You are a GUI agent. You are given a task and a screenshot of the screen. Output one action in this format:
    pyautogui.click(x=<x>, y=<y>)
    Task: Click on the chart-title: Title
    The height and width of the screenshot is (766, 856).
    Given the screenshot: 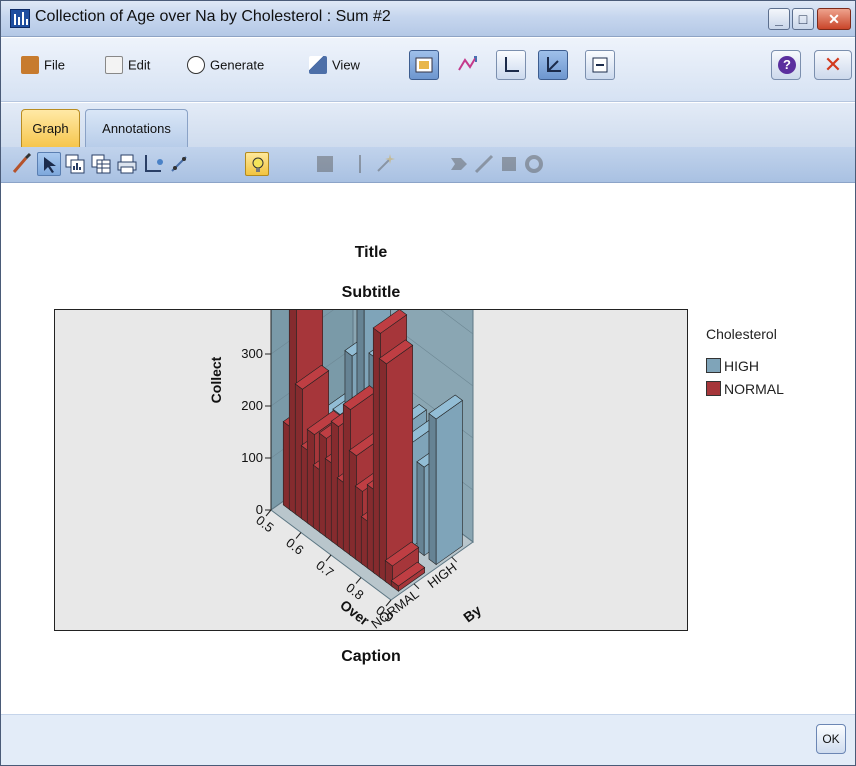 What is the action you would take?
    pyautogui.click(x=371, y=252)
    